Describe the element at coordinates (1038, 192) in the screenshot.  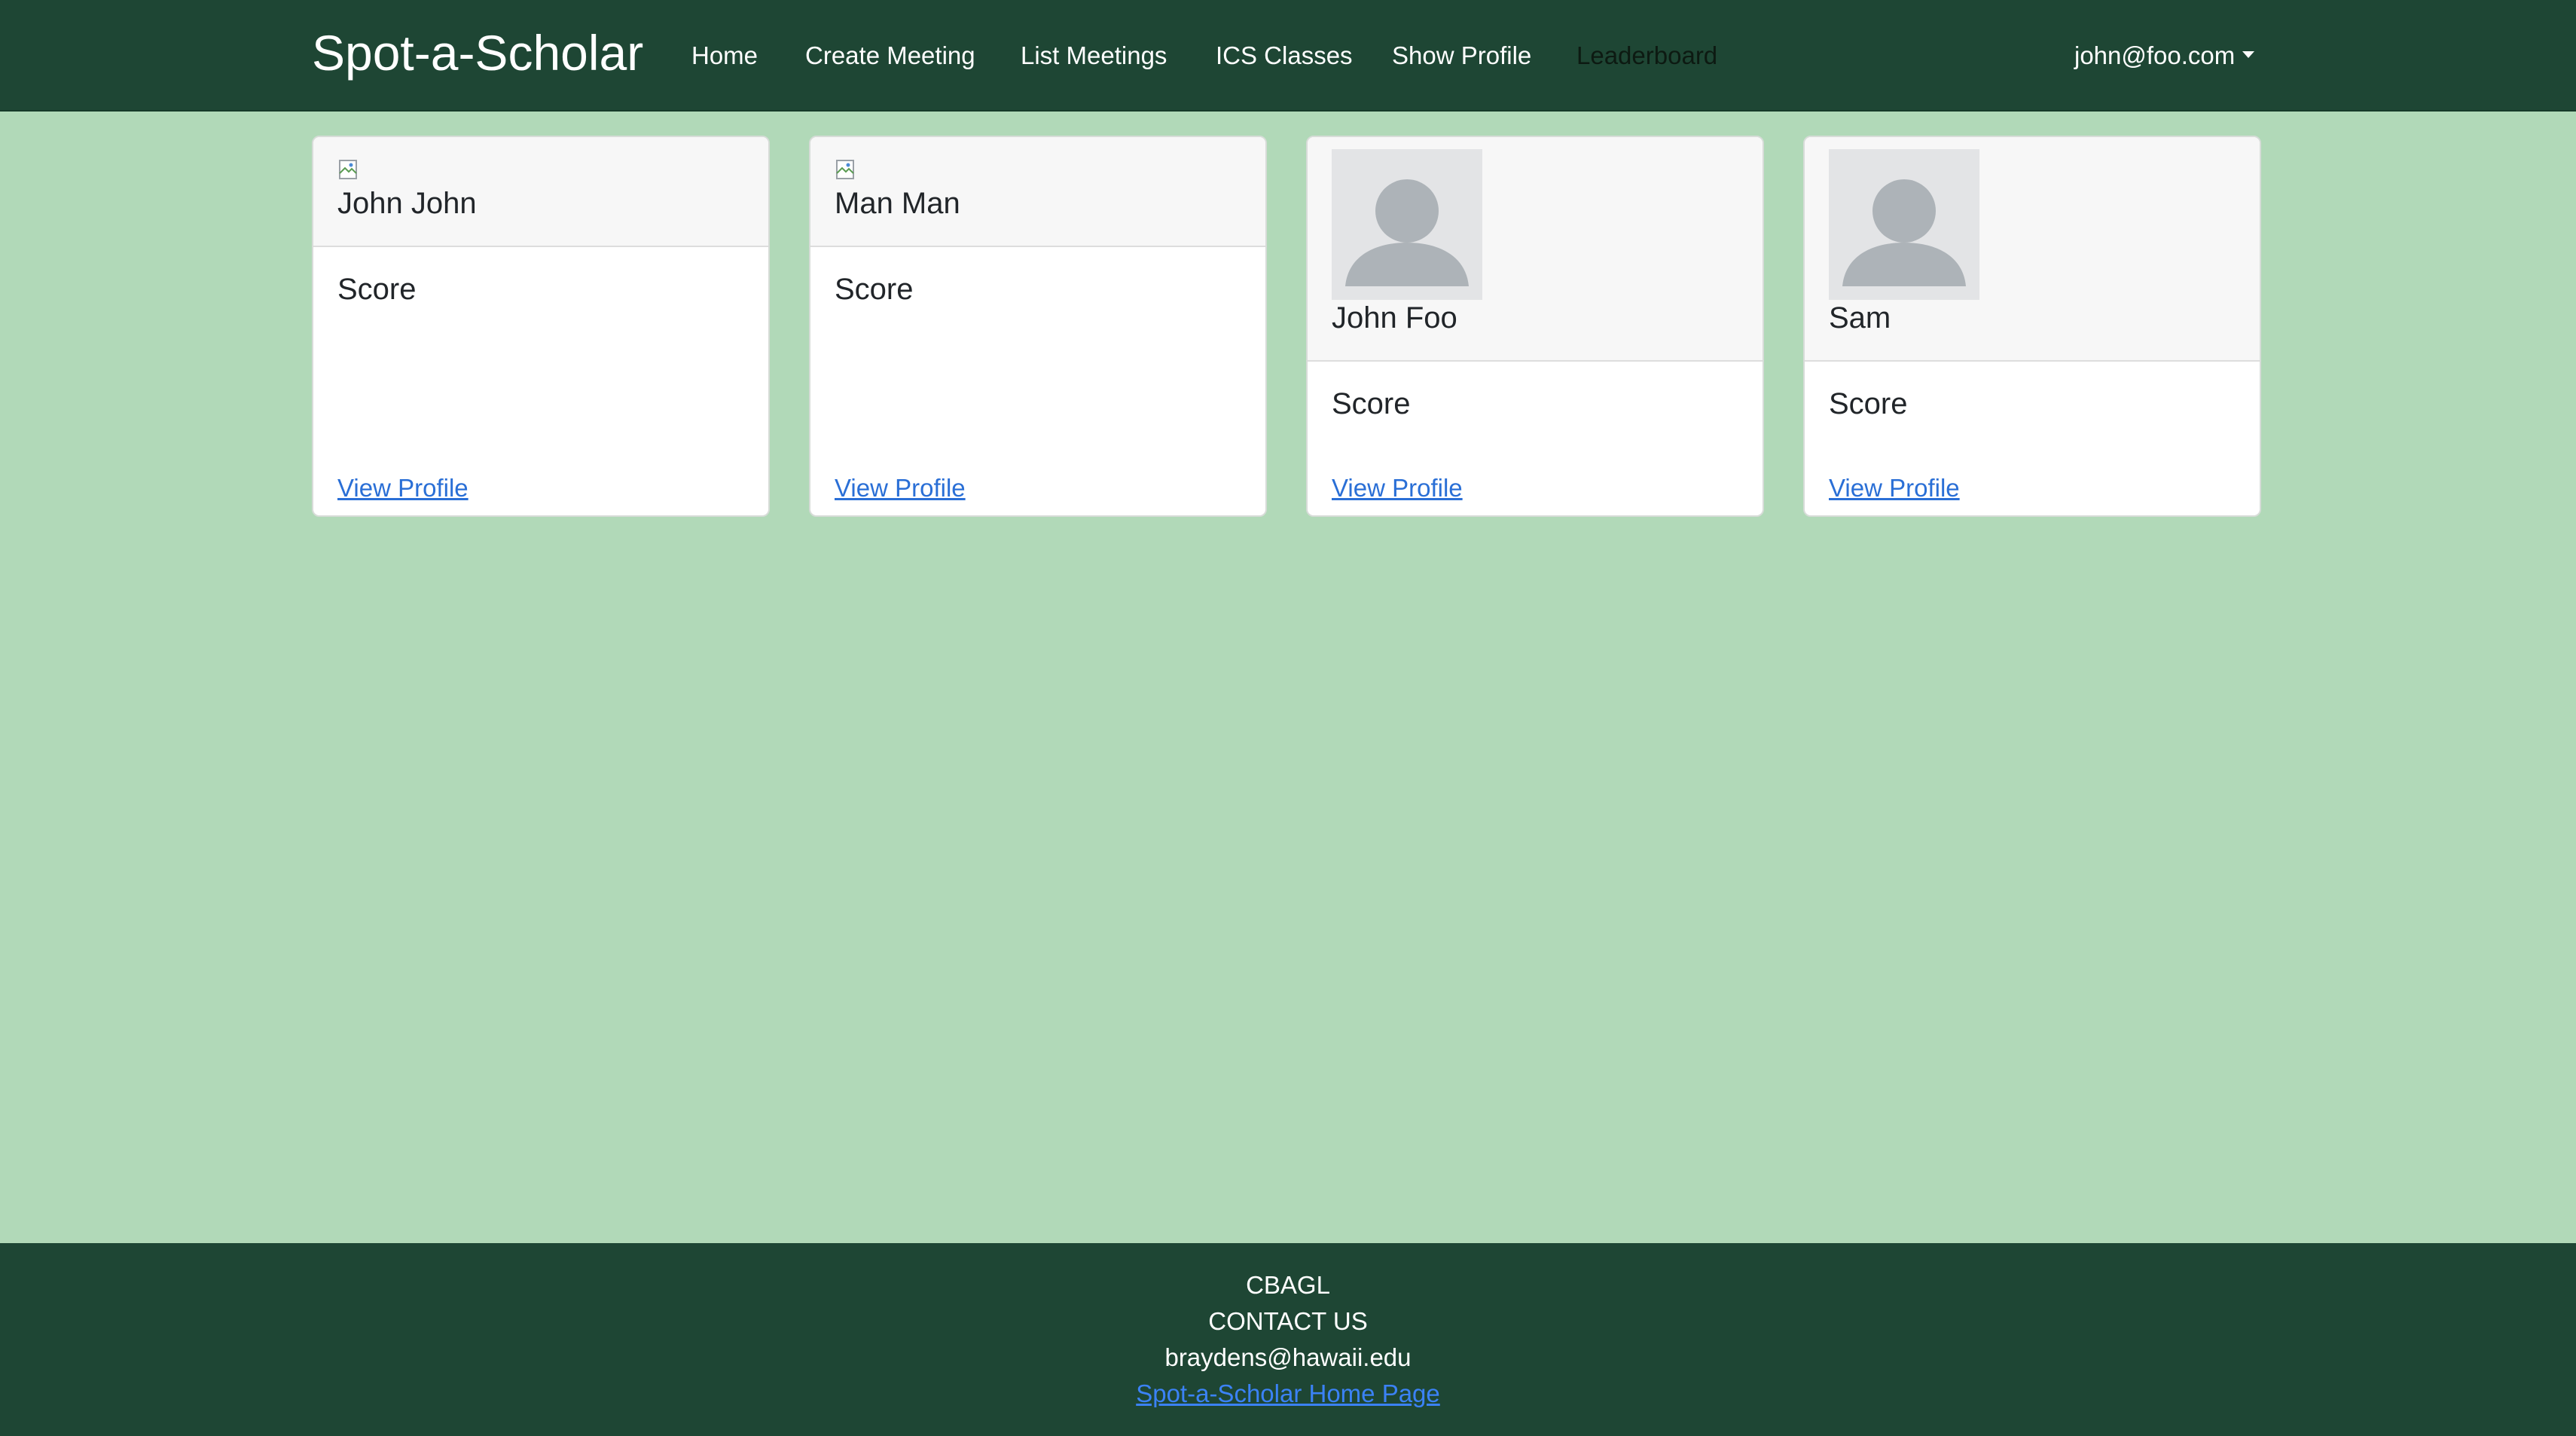
I see `card-header: Man Man` at that location.